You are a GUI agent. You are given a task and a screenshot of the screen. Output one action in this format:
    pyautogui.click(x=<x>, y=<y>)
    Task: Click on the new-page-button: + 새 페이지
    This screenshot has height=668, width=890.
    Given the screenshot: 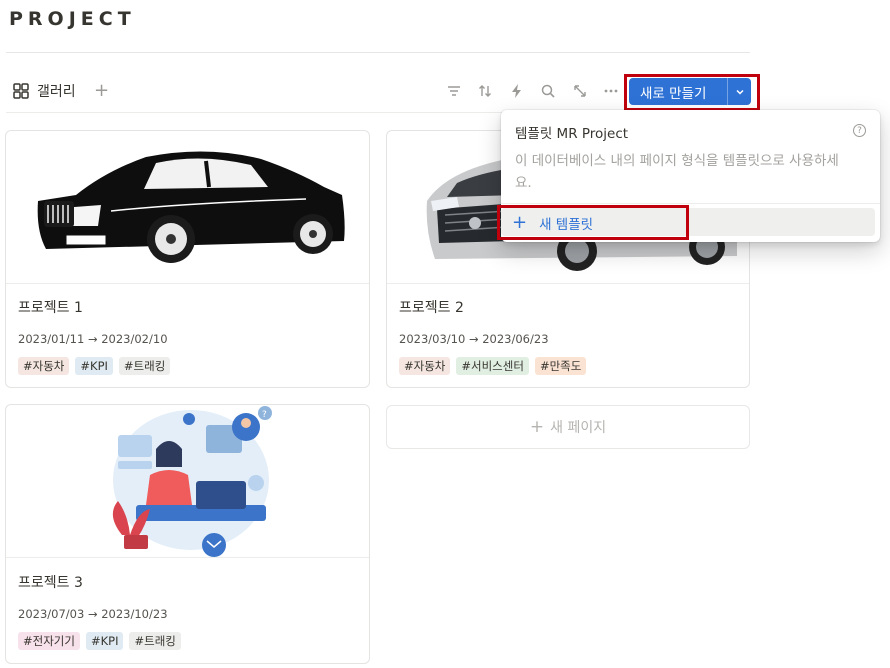 What is the action you would take?
    pyautogui.click(x=568, y=427)
    